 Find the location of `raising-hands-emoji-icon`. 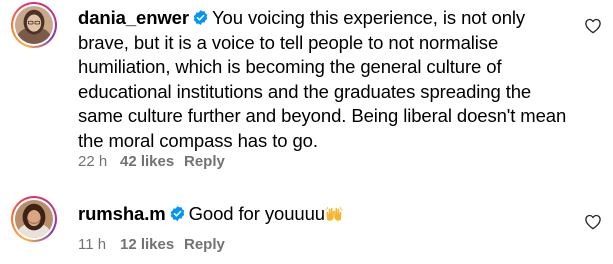

raising-hands-emoji-icon is located at coordinates (334, 214).